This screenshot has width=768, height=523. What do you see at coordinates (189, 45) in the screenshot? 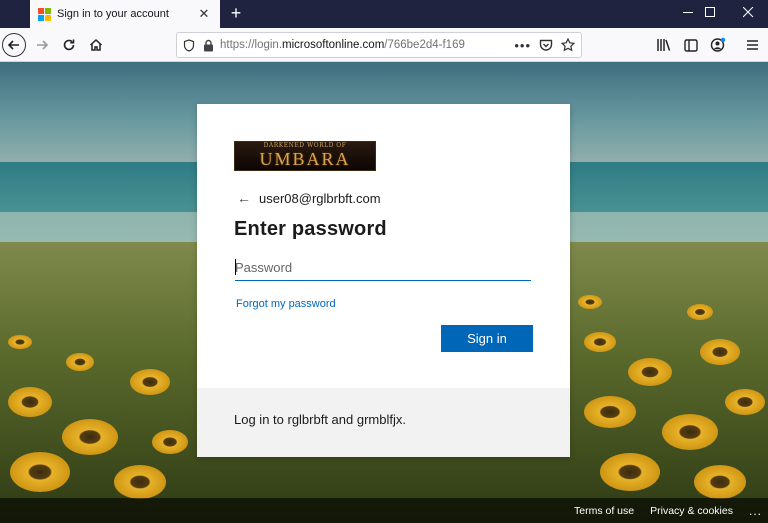
I see `shield-icon` at bounding box center [189, 45].